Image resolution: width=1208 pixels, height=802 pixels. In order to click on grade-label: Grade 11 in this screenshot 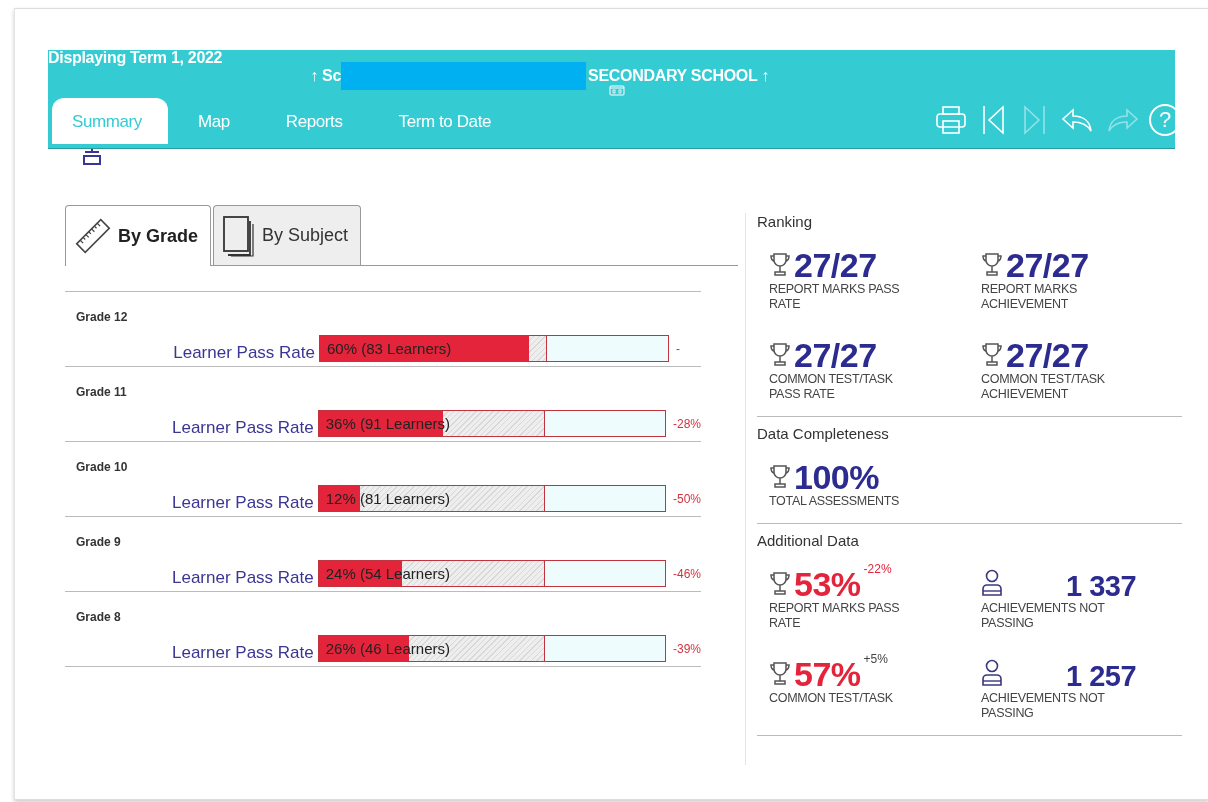, I will do `click(101, 392)`.